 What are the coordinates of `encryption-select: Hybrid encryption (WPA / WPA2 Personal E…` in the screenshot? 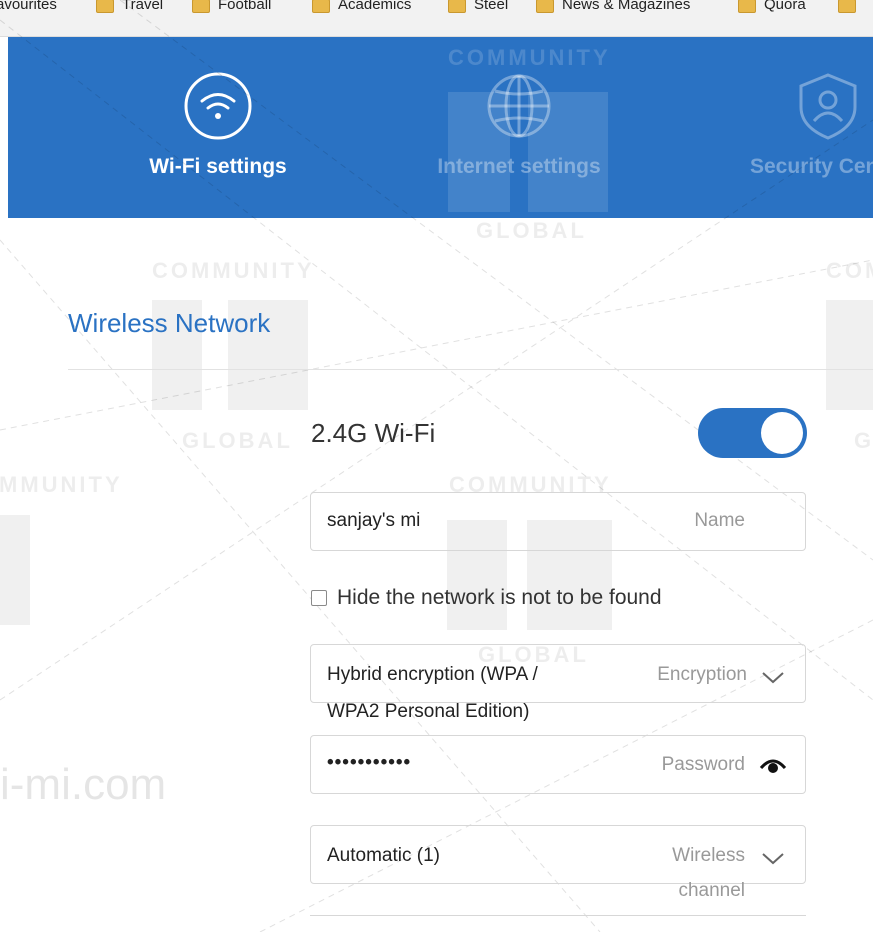 It's located at (558, 683).